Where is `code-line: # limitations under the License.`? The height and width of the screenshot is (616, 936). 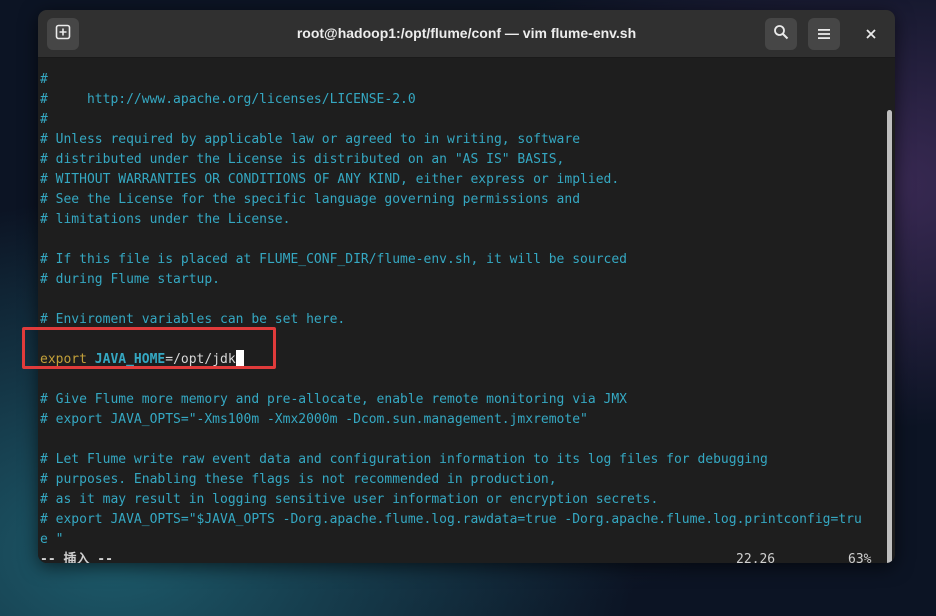 code-line: # limitations under the License. is located at coordinates (165, 219).